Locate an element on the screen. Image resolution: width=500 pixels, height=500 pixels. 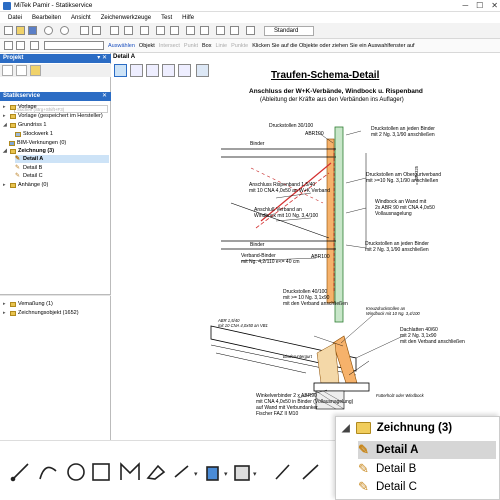
pin-icon: ▾ ✕ is located at coordinates (102, 58).